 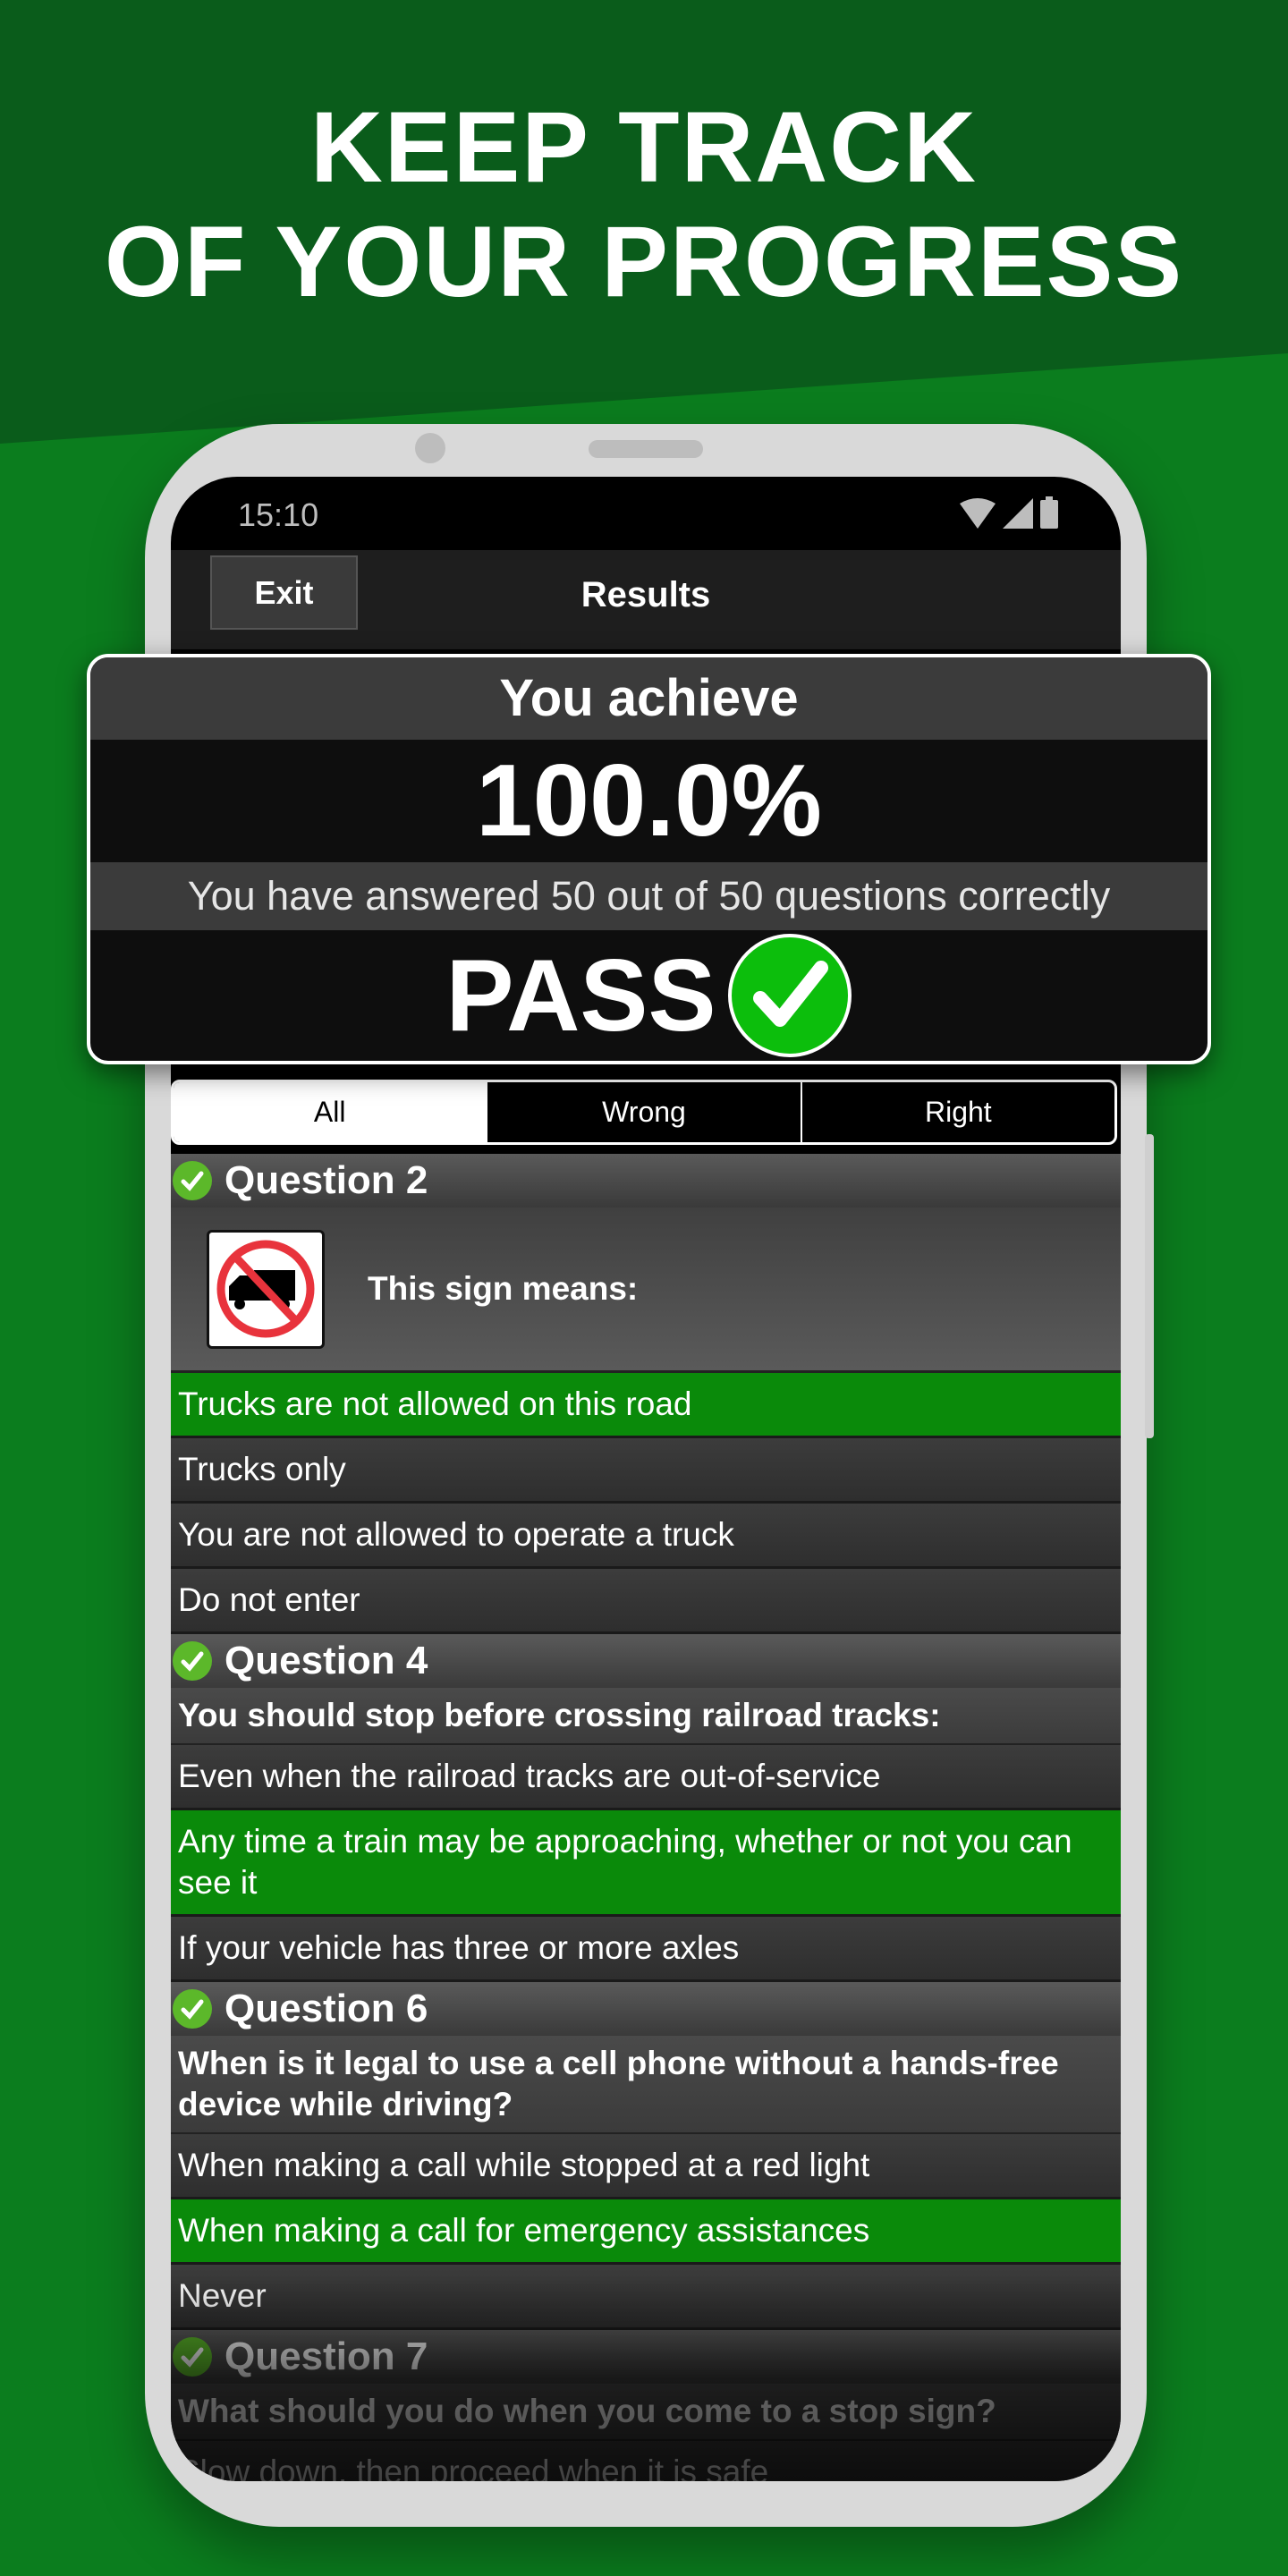 I want to click on question-prompt: This sign means:, so click(x=646, y=1290).